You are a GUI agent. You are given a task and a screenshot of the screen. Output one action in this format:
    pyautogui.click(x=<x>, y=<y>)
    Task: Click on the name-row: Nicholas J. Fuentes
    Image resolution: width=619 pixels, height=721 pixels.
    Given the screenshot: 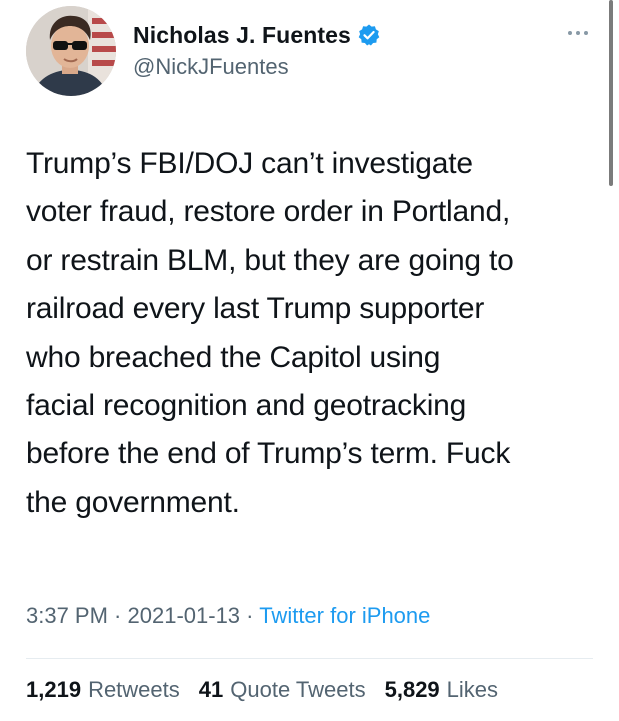 What is the action you would take?
    pyautogui.click(x=257, y=35)
    